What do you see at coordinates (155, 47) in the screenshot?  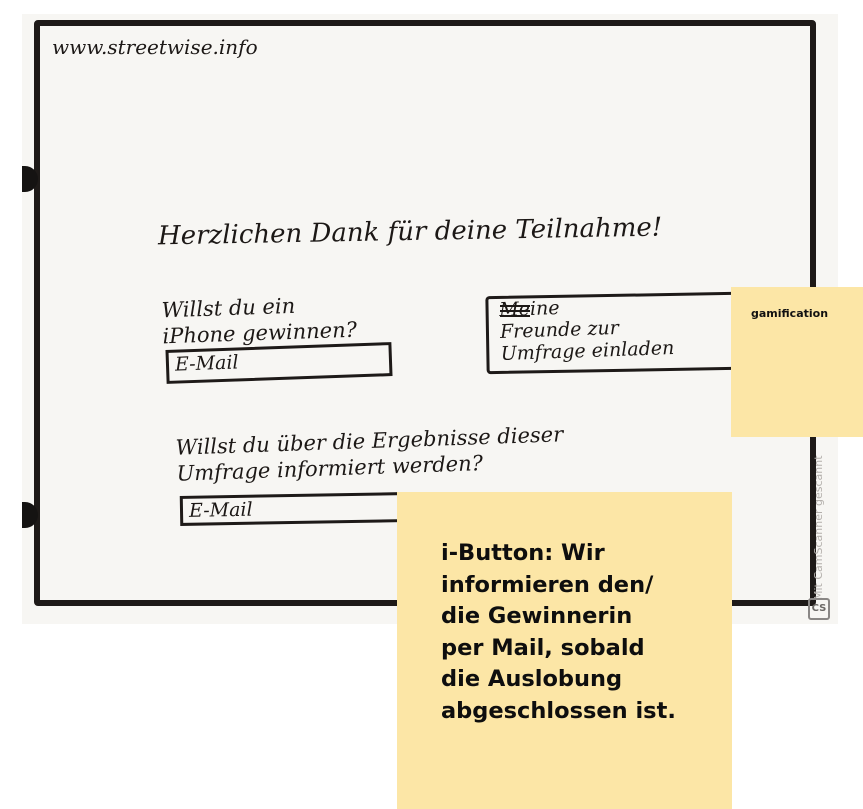 I see `sketch-url: www.streetwise.info` at bounding box center [155, 47].